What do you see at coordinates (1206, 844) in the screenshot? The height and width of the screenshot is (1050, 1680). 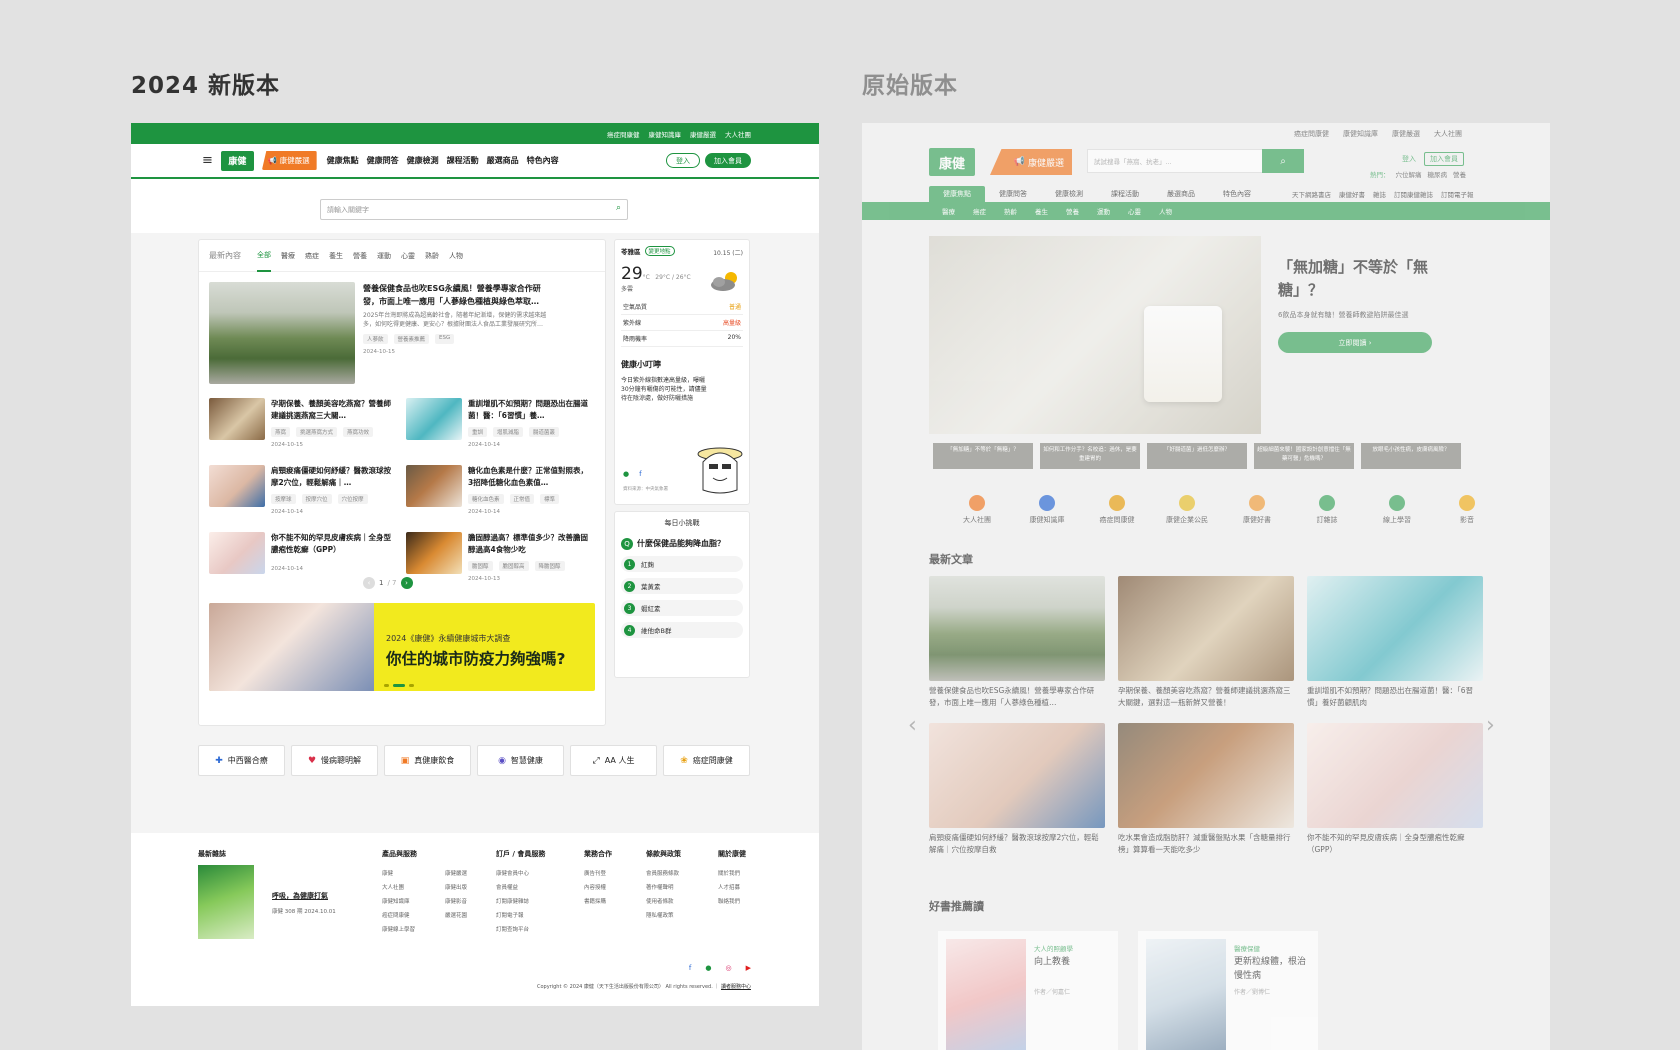 I see `article-title: 吃水果會造成脂肪肝？減重醫盤點水果「含糖量排行榜」算算看一天能吃多少` at bounding box center [1206, 844].